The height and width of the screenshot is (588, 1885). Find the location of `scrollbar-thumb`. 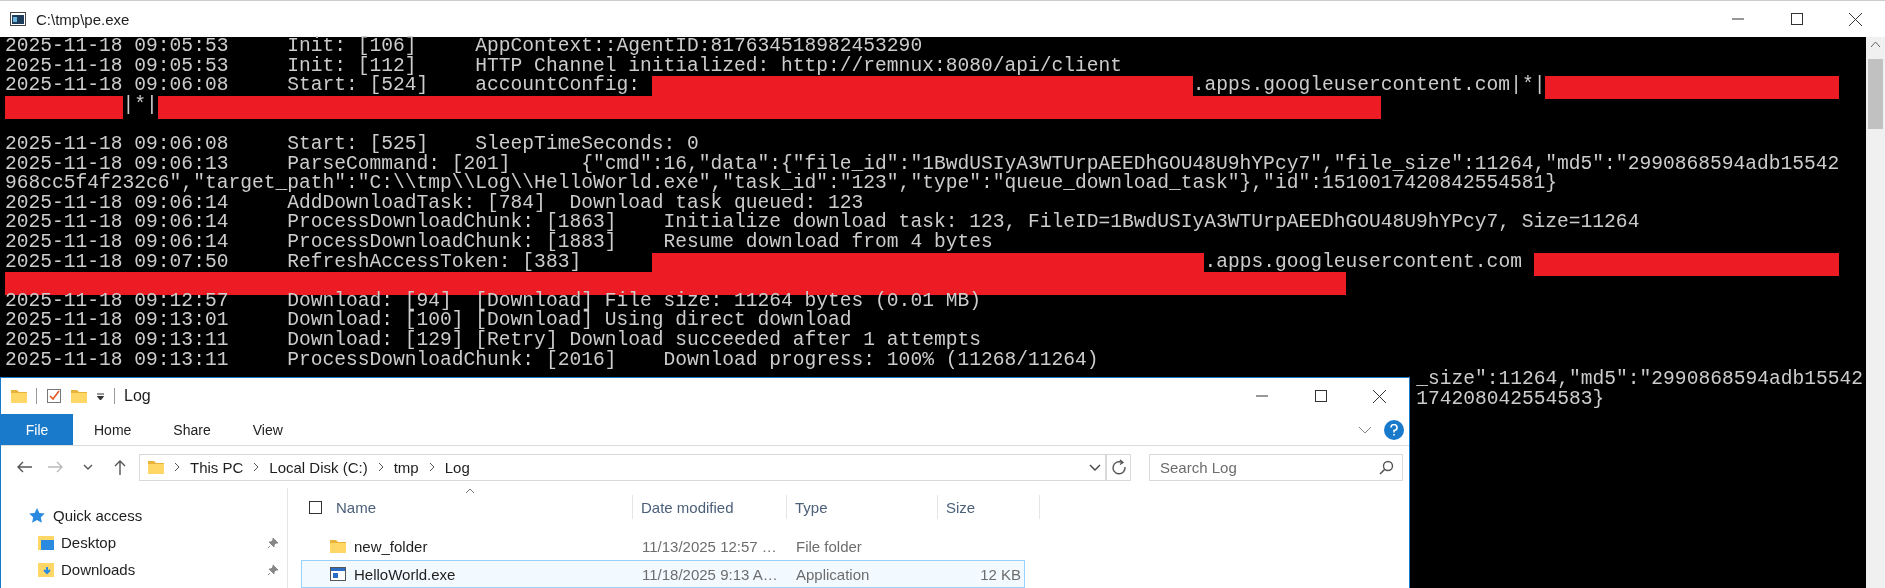

scrollbar-thumb is located at coordinates (1875, 94).